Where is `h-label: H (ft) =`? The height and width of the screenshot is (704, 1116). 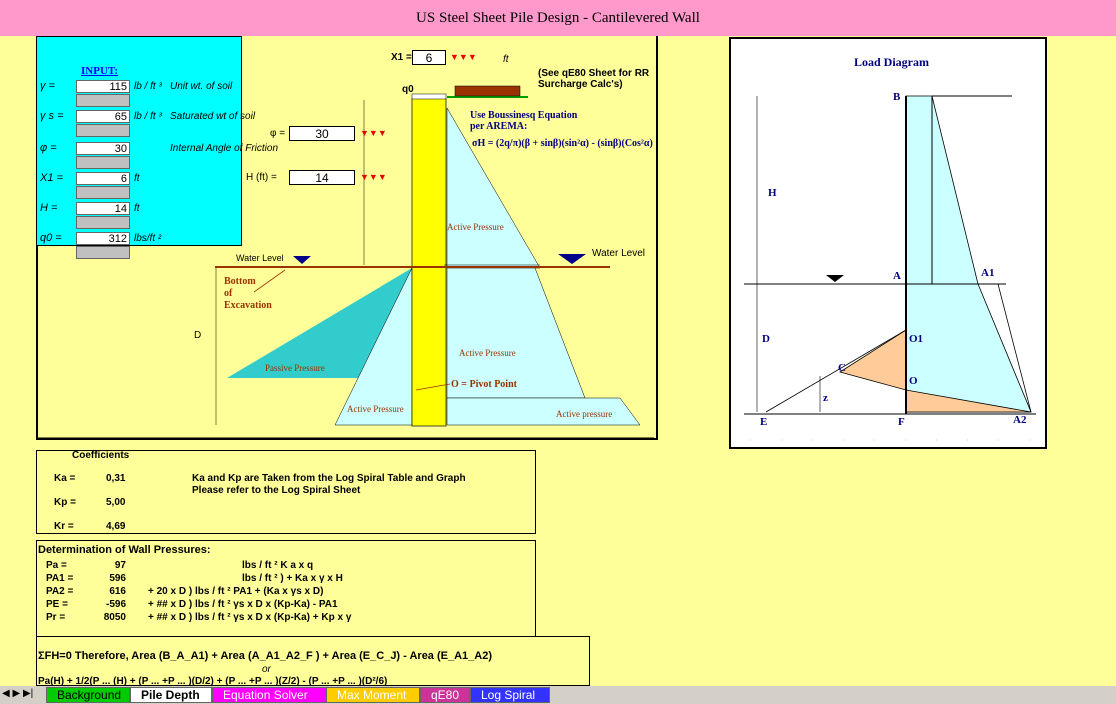
h-label: H (ft) = is located at coordinates (261, 177).